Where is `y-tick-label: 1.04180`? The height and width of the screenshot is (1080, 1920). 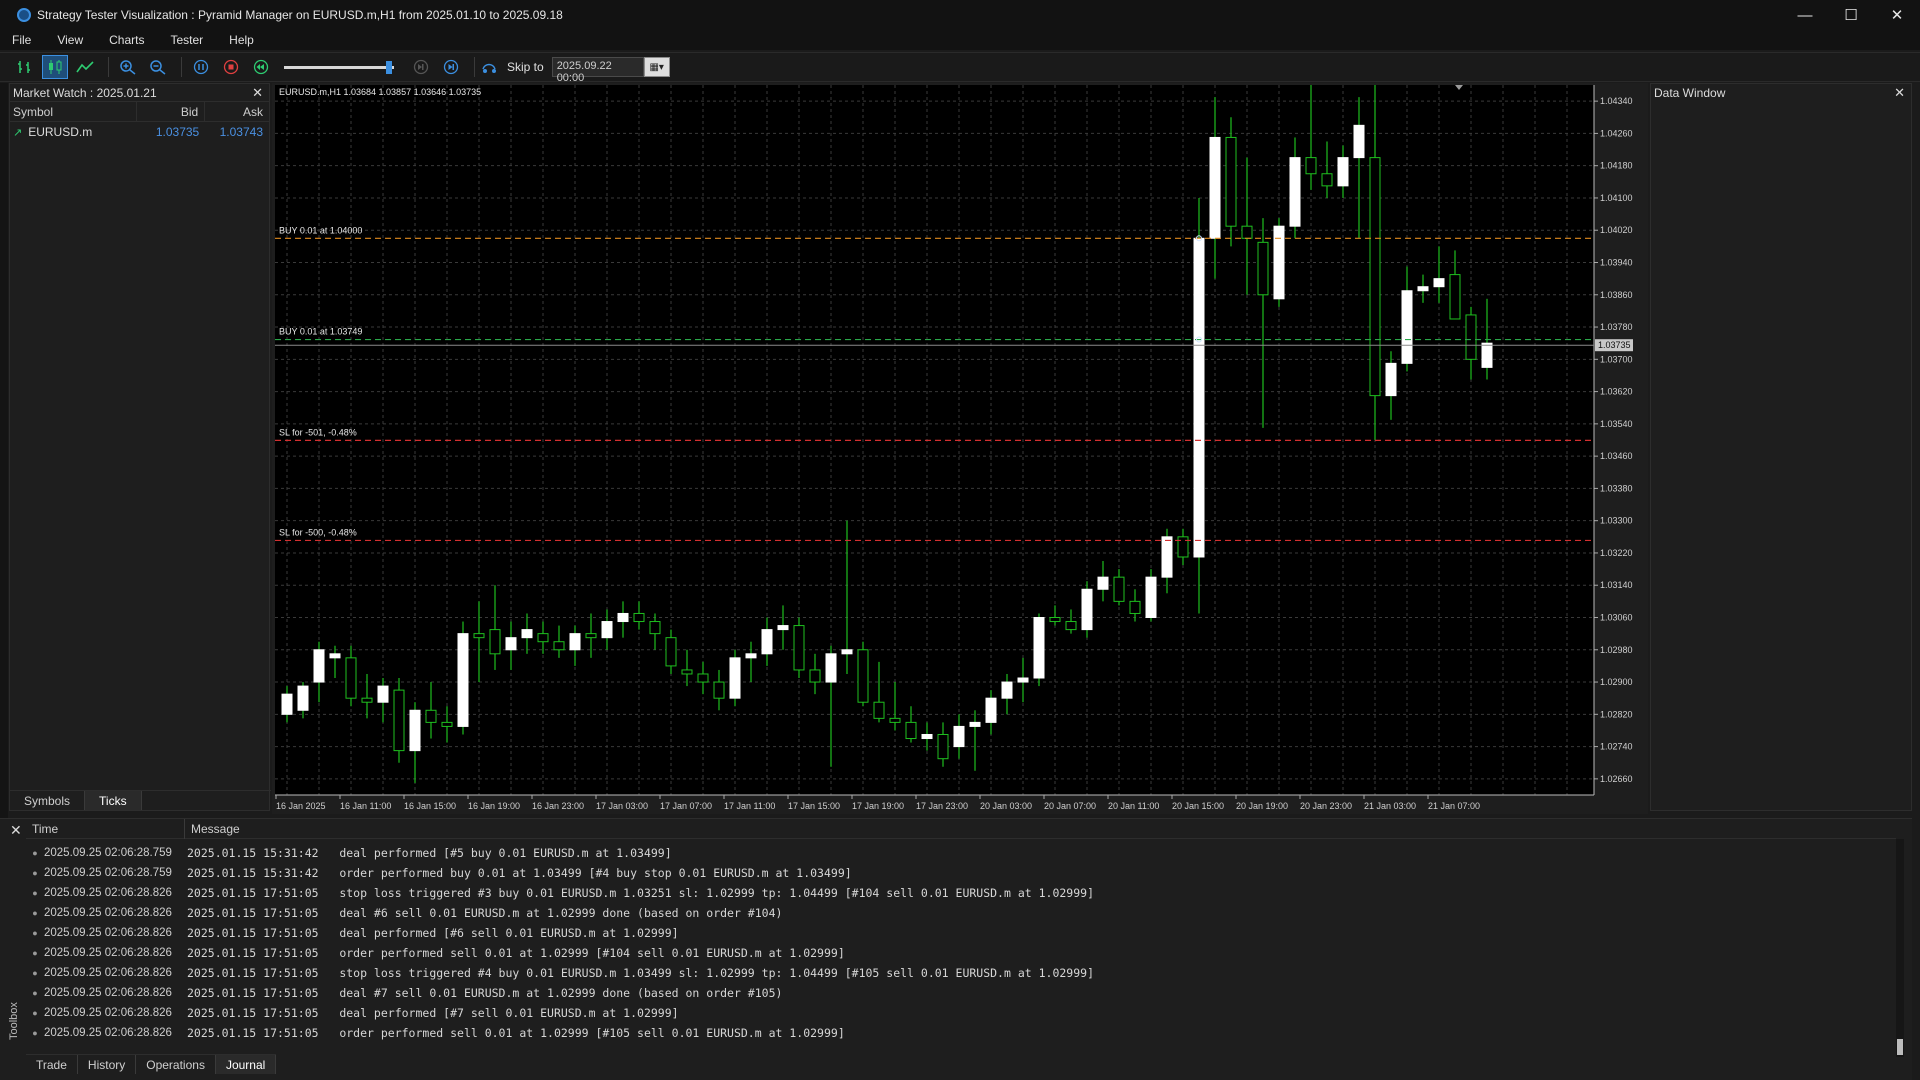 y-tick-label: 1.04180 is located at coordinates (1616, 166).